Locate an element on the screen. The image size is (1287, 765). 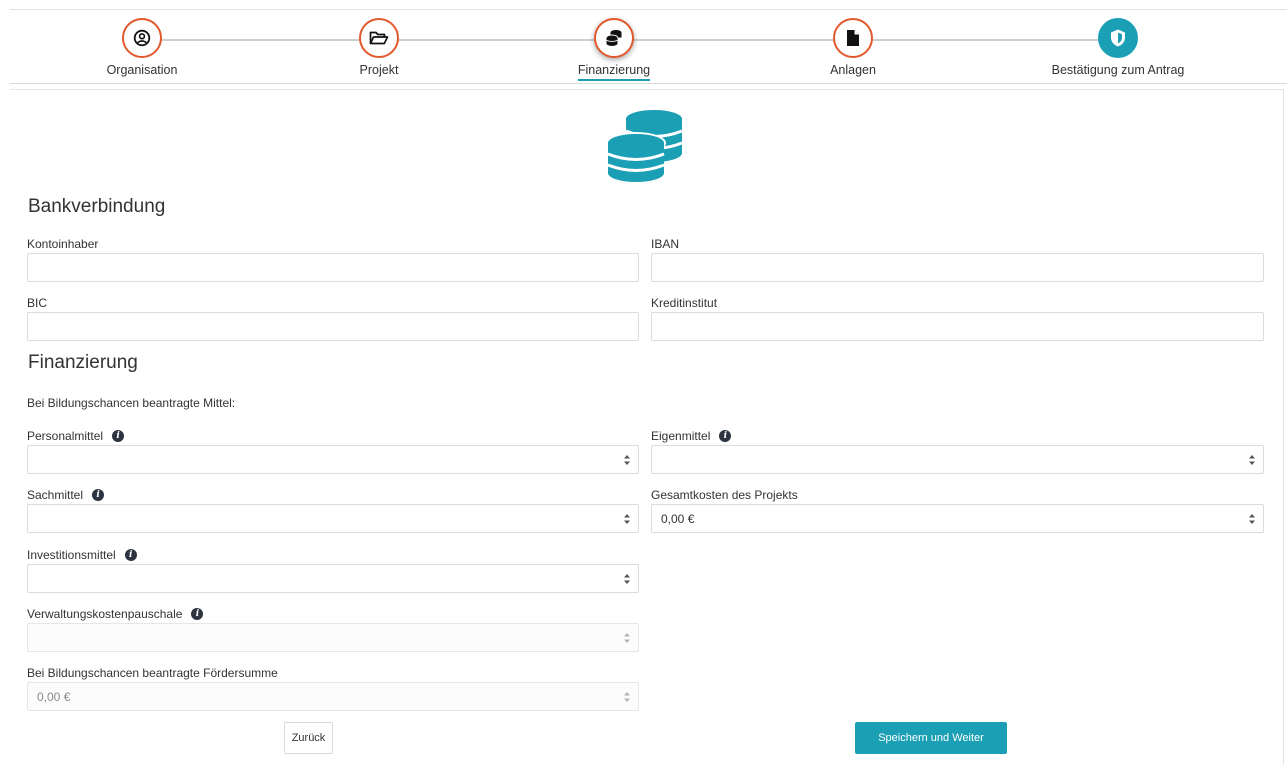
folder-open-icon is located at coordinates (379, 38).